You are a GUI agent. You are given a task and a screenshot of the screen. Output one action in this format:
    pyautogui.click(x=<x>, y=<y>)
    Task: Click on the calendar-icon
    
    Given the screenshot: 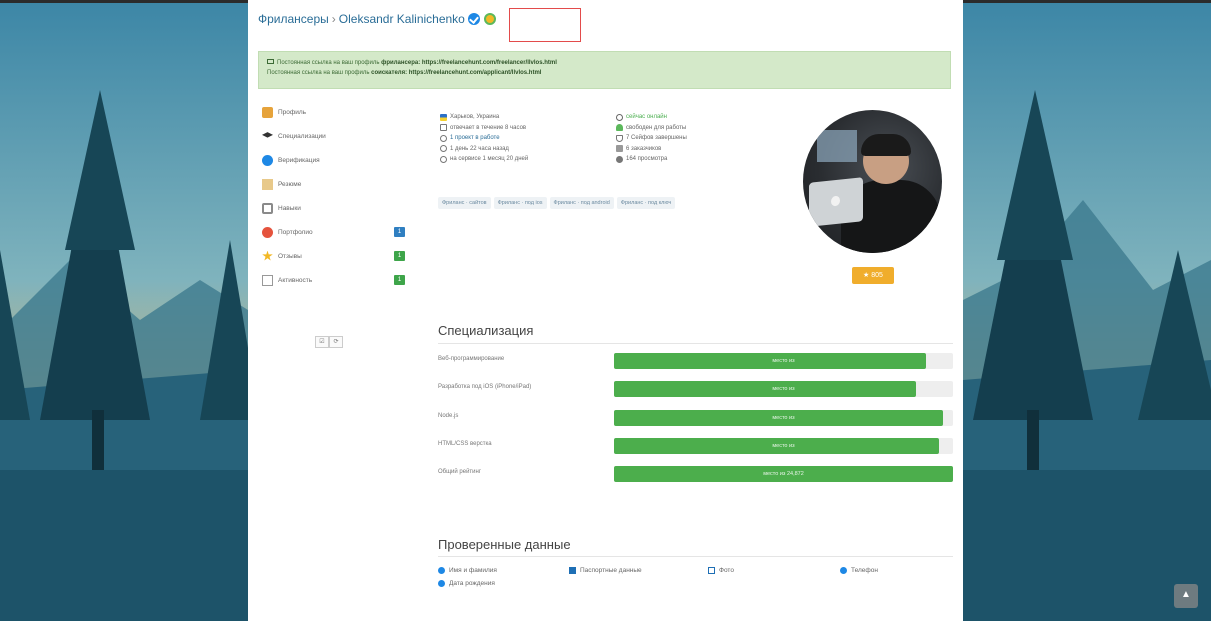 What is the action you would take?
    pyautogui.click(x=443, y=159)
    